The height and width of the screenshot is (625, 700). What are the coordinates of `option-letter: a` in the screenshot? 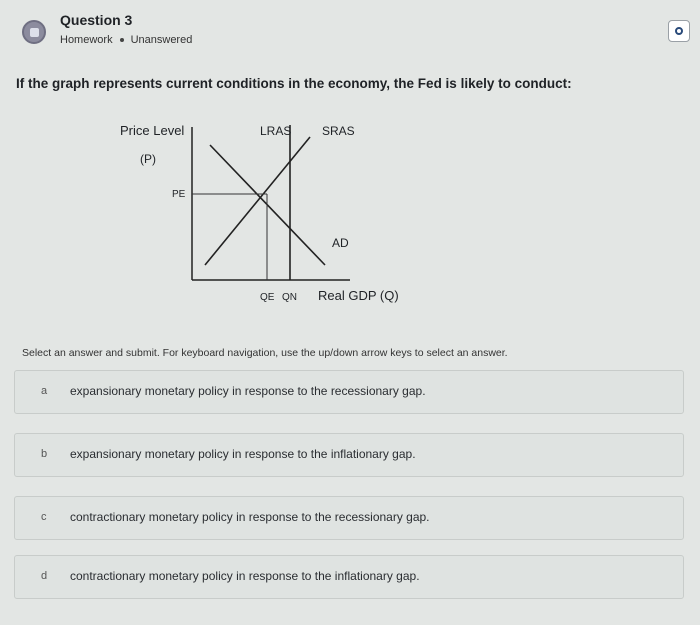 It's located at (44, 391).